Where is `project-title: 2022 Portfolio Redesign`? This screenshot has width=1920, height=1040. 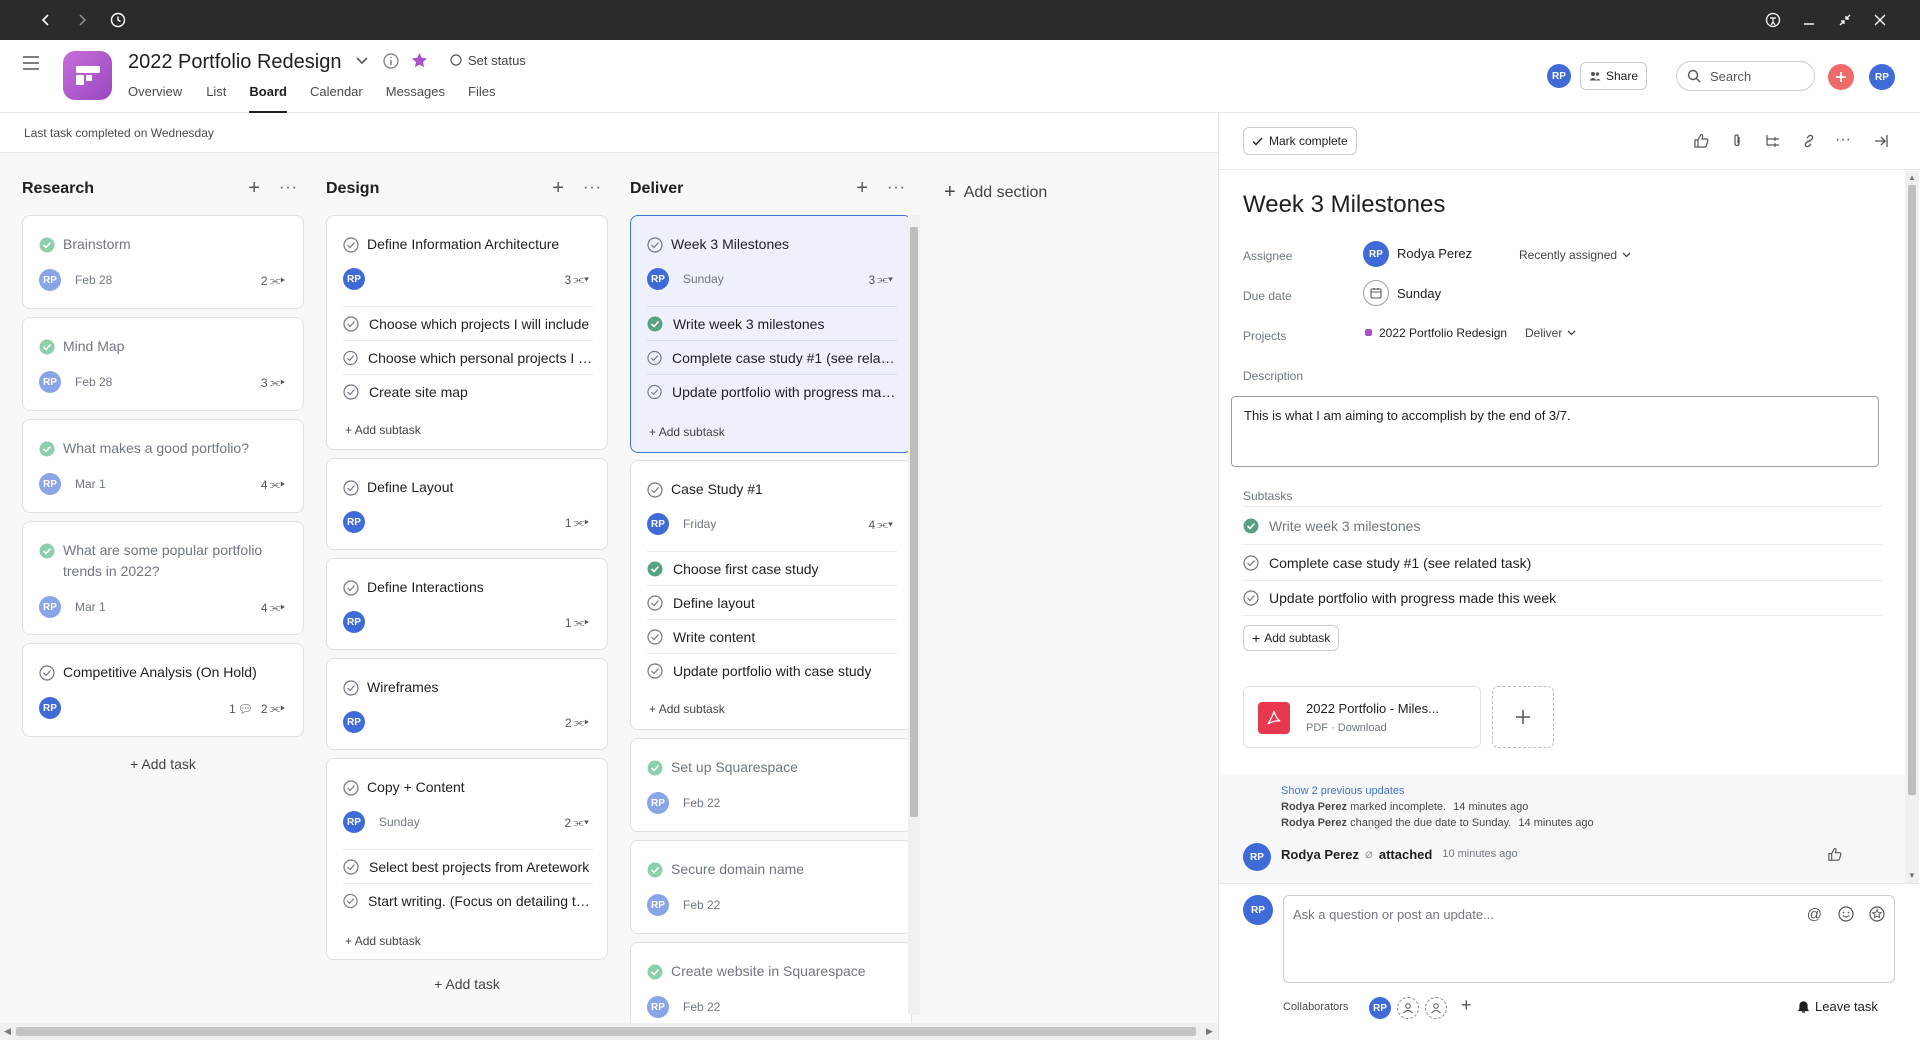 project-title: 2022 Portfolio Redesign is located at coordinates (234, 62).